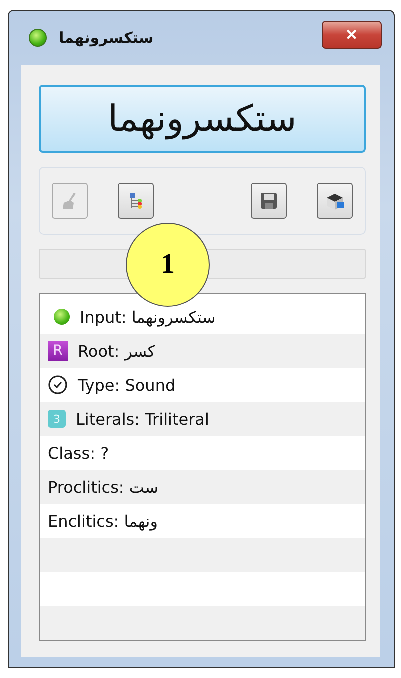 Image resolution: width=401 pixels, height=678 pixels. What do you see at coordinates (103, 487) in the screenshot?
I see `result-text: Proclitics: ست` at bounding box center [103, 487].